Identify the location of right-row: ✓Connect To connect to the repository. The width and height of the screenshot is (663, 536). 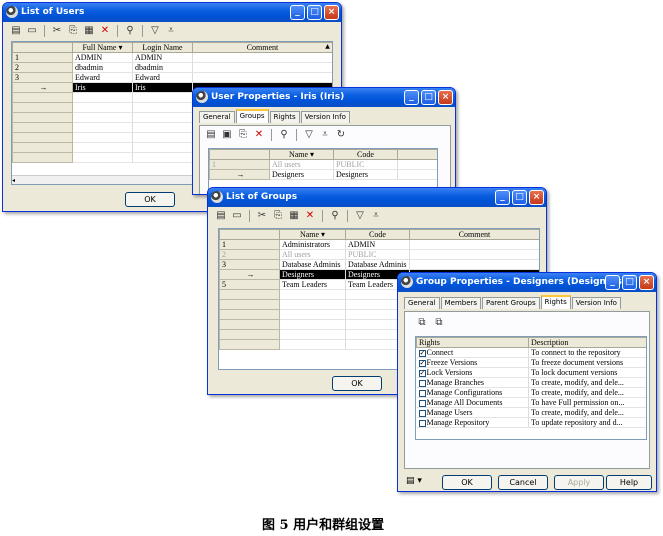
(531, 352).